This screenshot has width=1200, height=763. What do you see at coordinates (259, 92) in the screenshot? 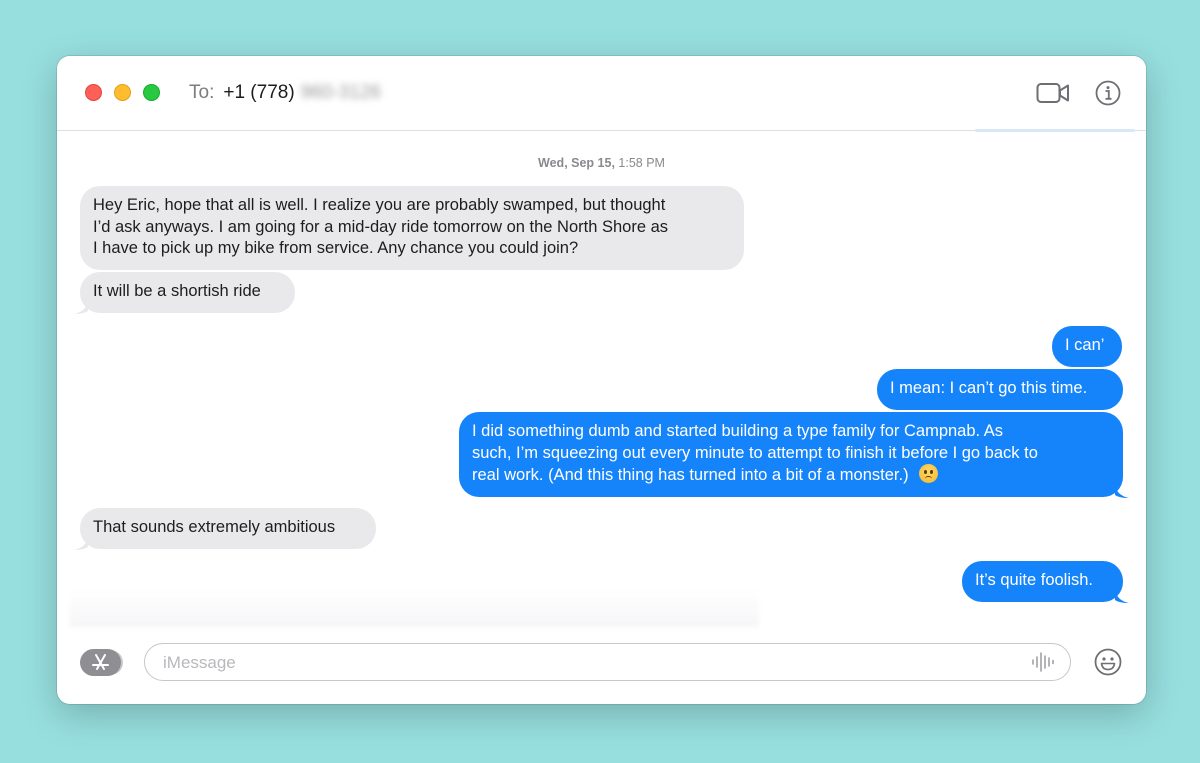
I see `recipient-number: +1 (778)` at bounding box center [259, 92].